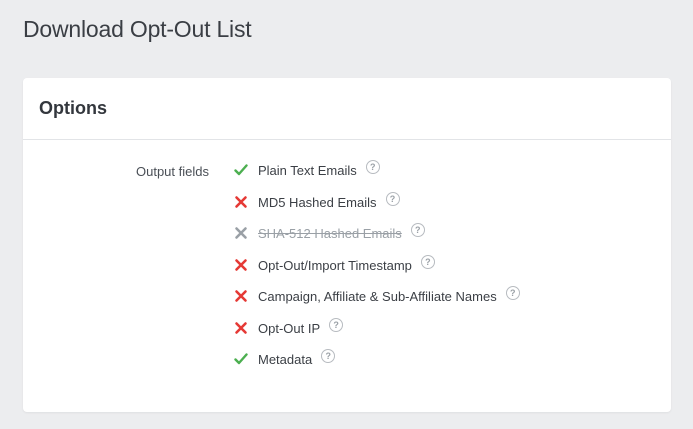 The image size is (693, 429). Describe the element at coordinates (377, 334) in the screenshot. I see `output-field-row: Opt-Out IP?` at that location.